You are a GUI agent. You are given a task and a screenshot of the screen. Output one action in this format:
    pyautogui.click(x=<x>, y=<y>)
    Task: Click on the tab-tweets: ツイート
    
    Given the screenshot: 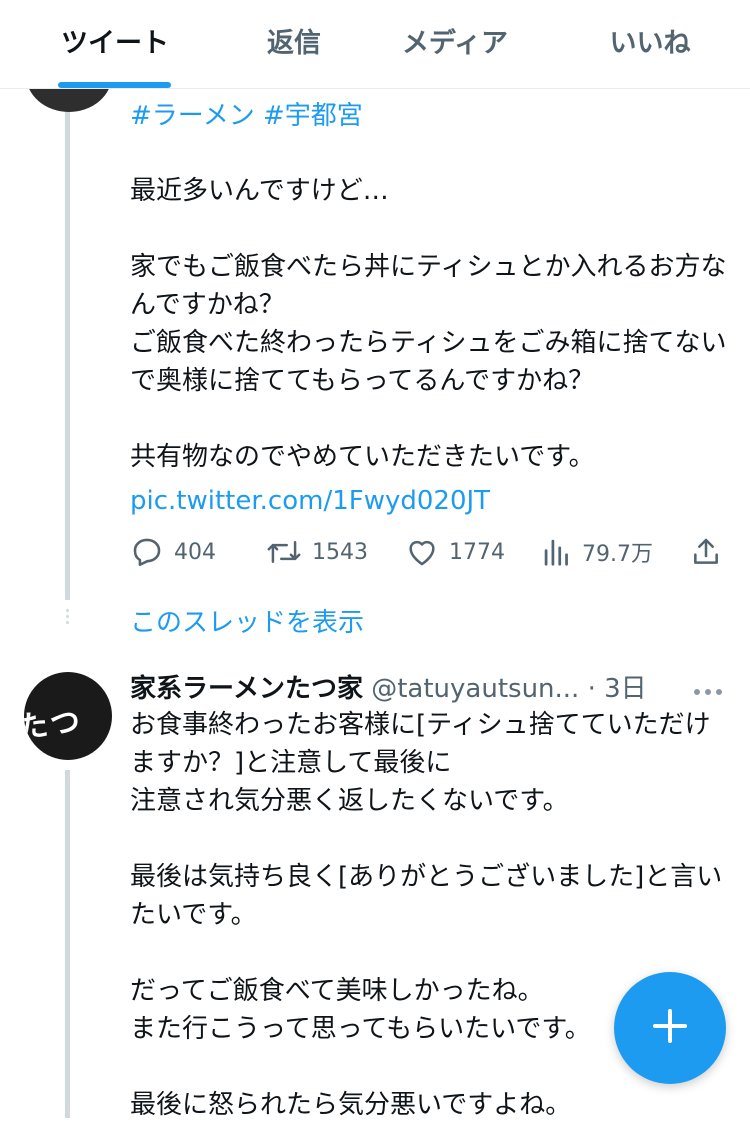 What is the action you would take?
    pyautogui.click(x=115, y=44)
    